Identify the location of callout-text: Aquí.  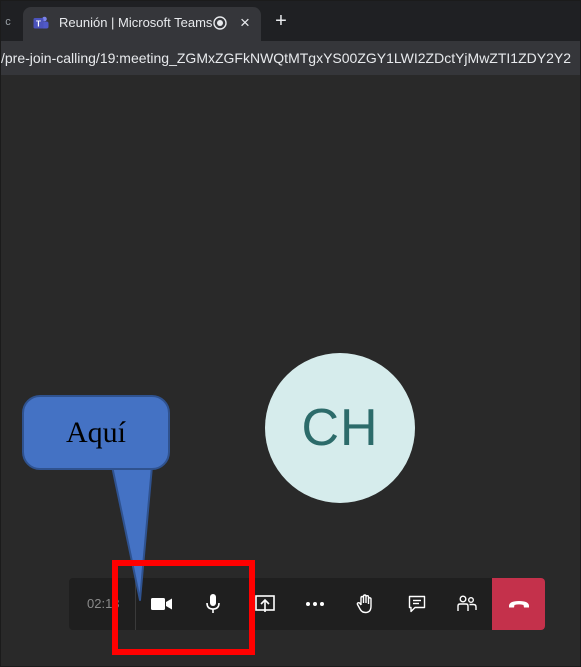
(96, 432).